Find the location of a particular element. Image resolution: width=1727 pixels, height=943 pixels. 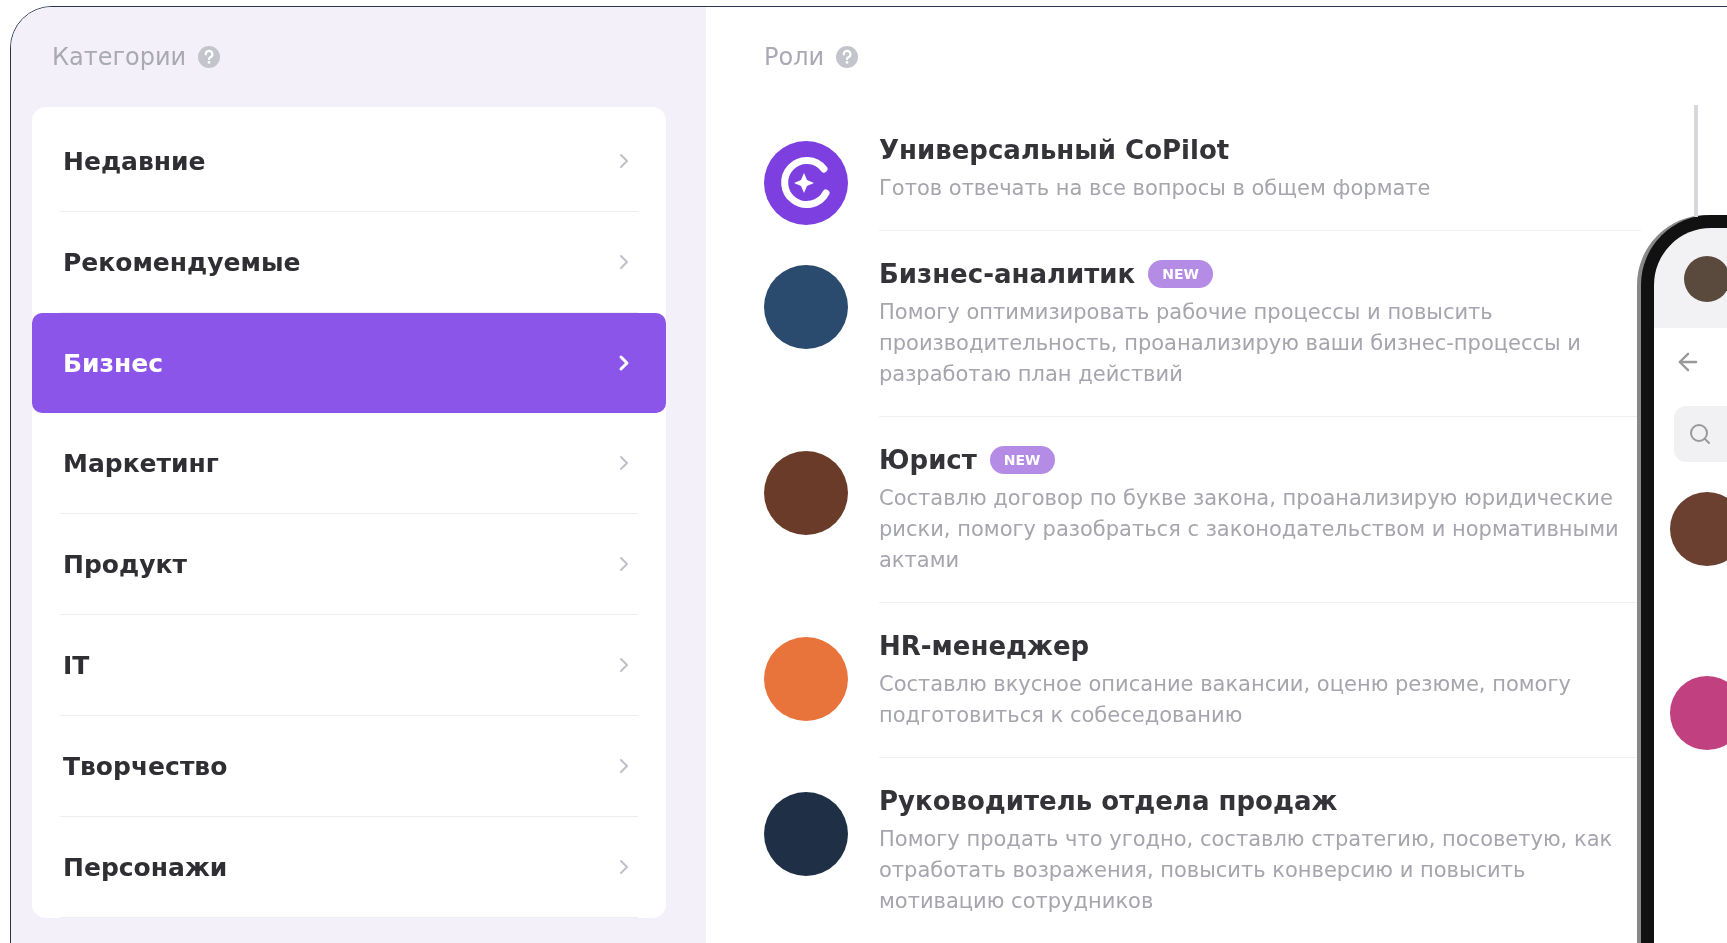

panel-title: Роли is located at coordinates (794, 57).